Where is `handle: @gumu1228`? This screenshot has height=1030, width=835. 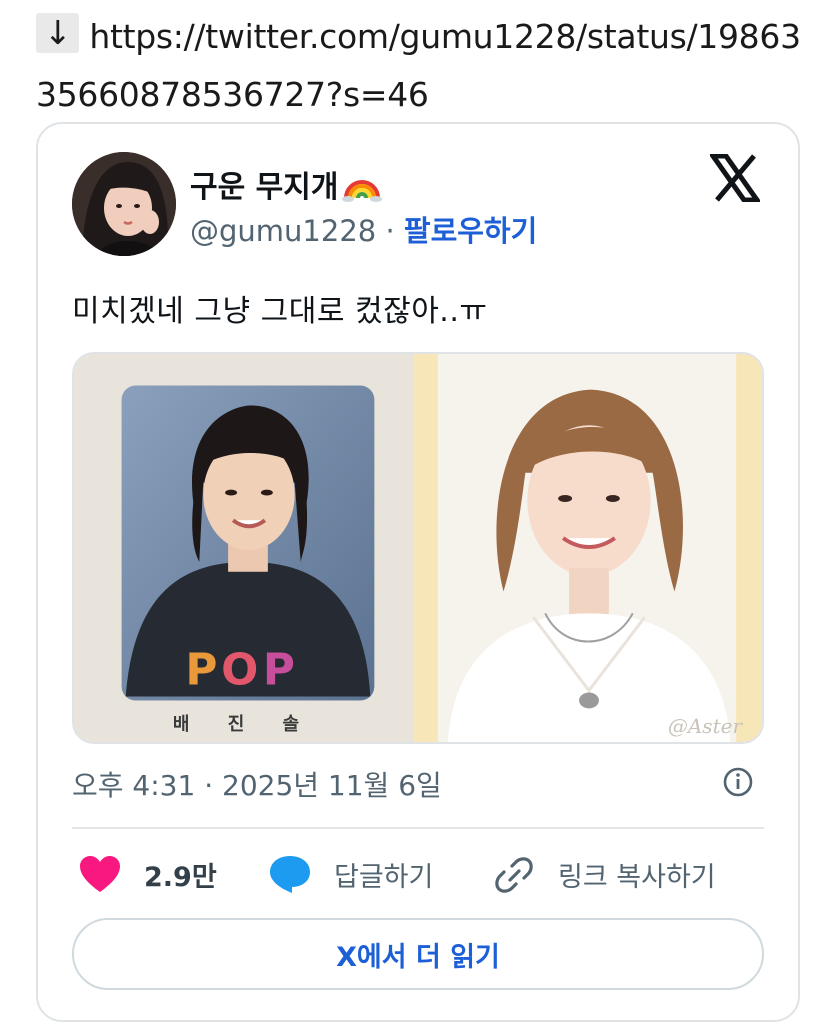
handle: @gumu1228 is located at coordinates (283, 231).